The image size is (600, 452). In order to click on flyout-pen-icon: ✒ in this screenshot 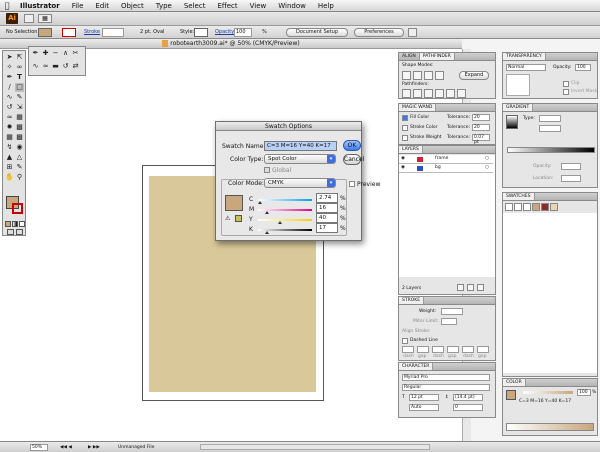, I will do `click(35, 53)`.